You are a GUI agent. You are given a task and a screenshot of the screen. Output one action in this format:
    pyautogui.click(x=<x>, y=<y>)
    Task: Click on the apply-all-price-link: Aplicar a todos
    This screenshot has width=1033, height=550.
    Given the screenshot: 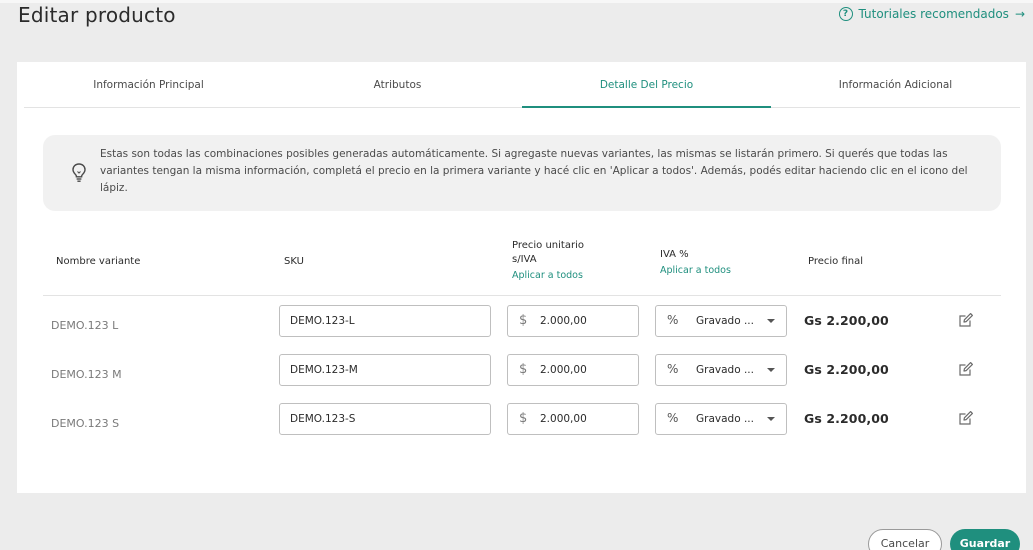 What is the action you would take?
    pyautogui.click(x=548, y=276)
    